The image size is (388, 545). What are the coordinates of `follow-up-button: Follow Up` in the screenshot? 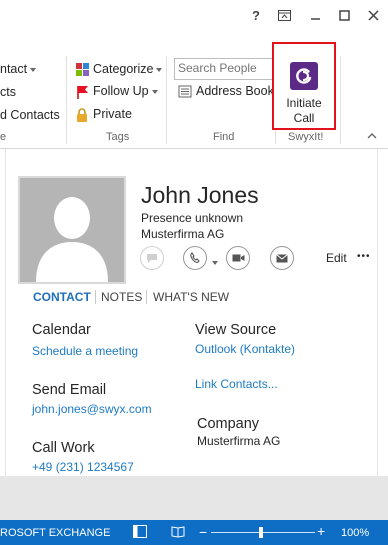 It's located at (117, 91).